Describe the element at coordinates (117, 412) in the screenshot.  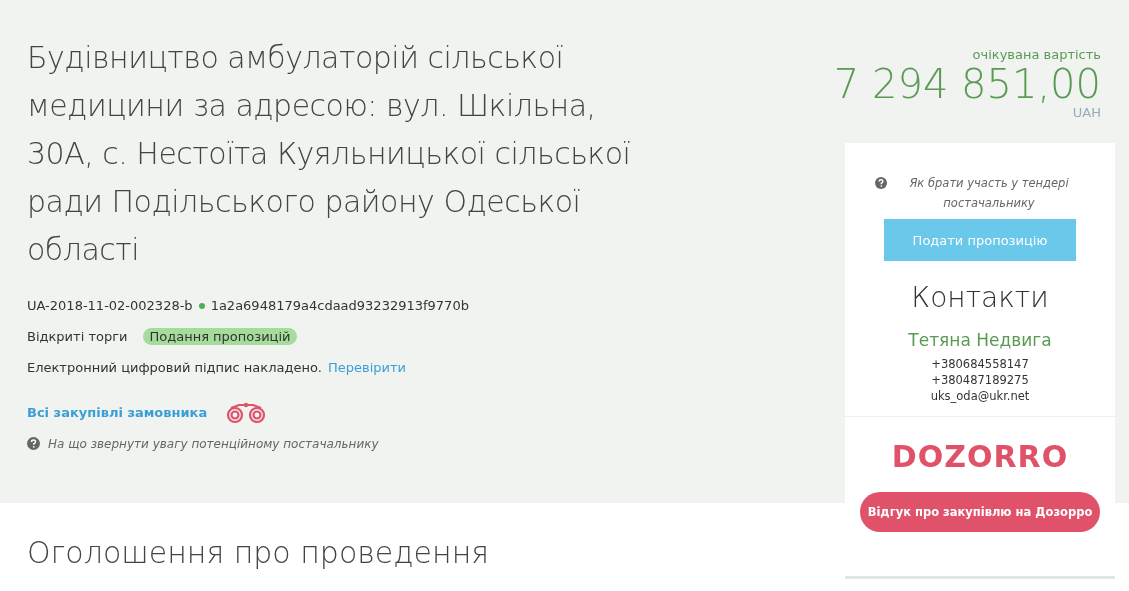
I see `buyer-tenders-link: Всі закупівлі замовника` at that location.